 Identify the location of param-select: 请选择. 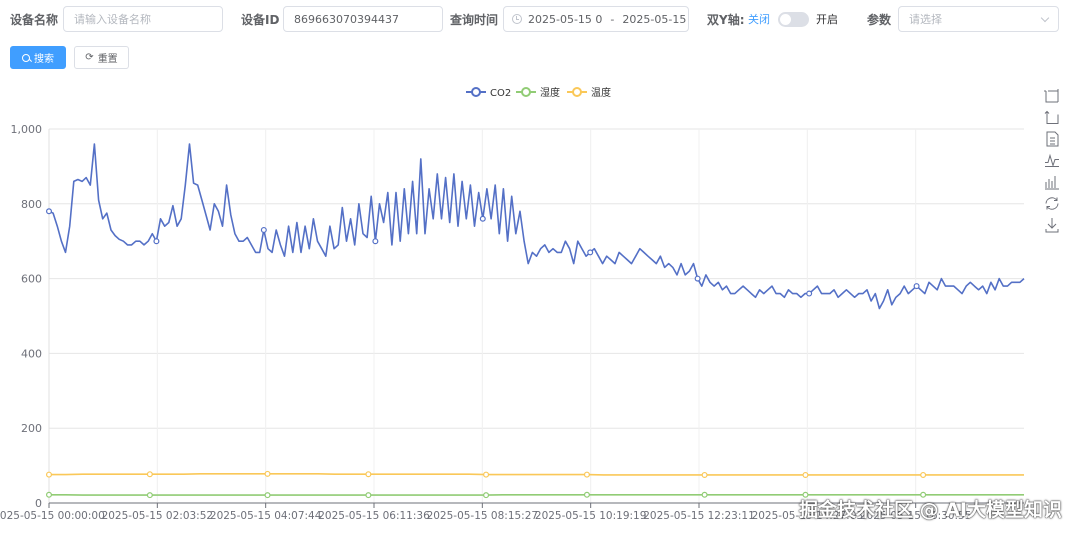
(978, 19).